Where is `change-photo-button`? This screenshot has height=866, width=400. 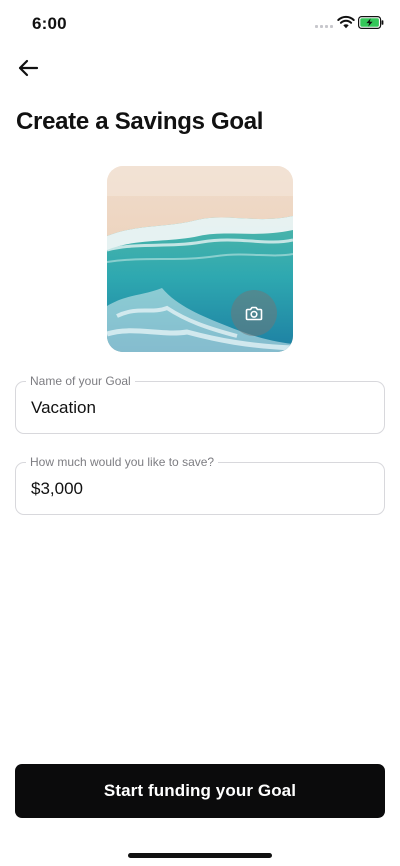 change-photo-button is located at coordinates (254, 313).